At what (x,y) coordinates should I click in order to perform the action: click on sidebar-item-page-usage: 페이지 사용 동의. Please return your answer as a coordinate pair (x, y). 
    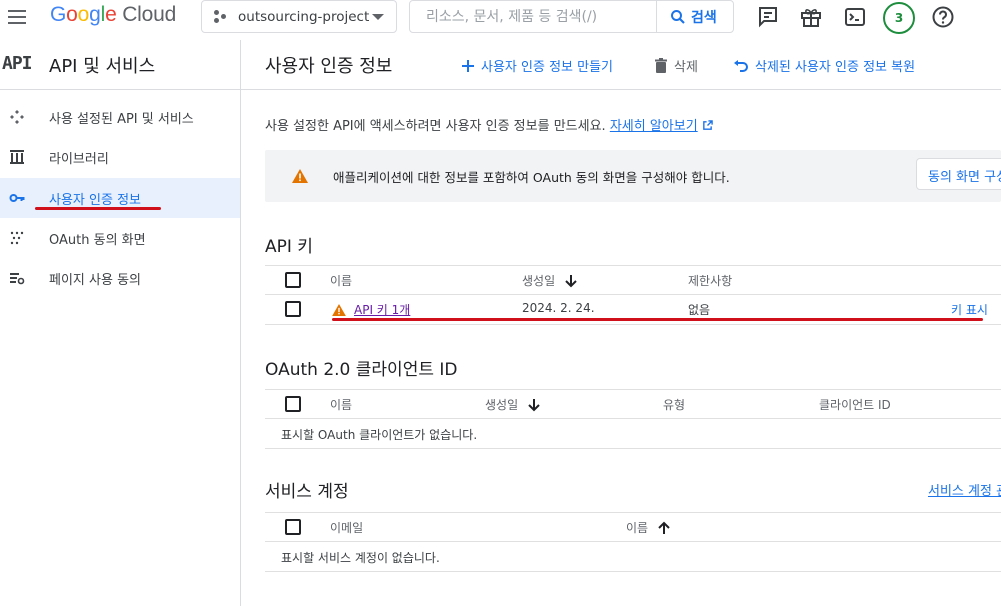
    Looking at the image, I should click on (120, 278).